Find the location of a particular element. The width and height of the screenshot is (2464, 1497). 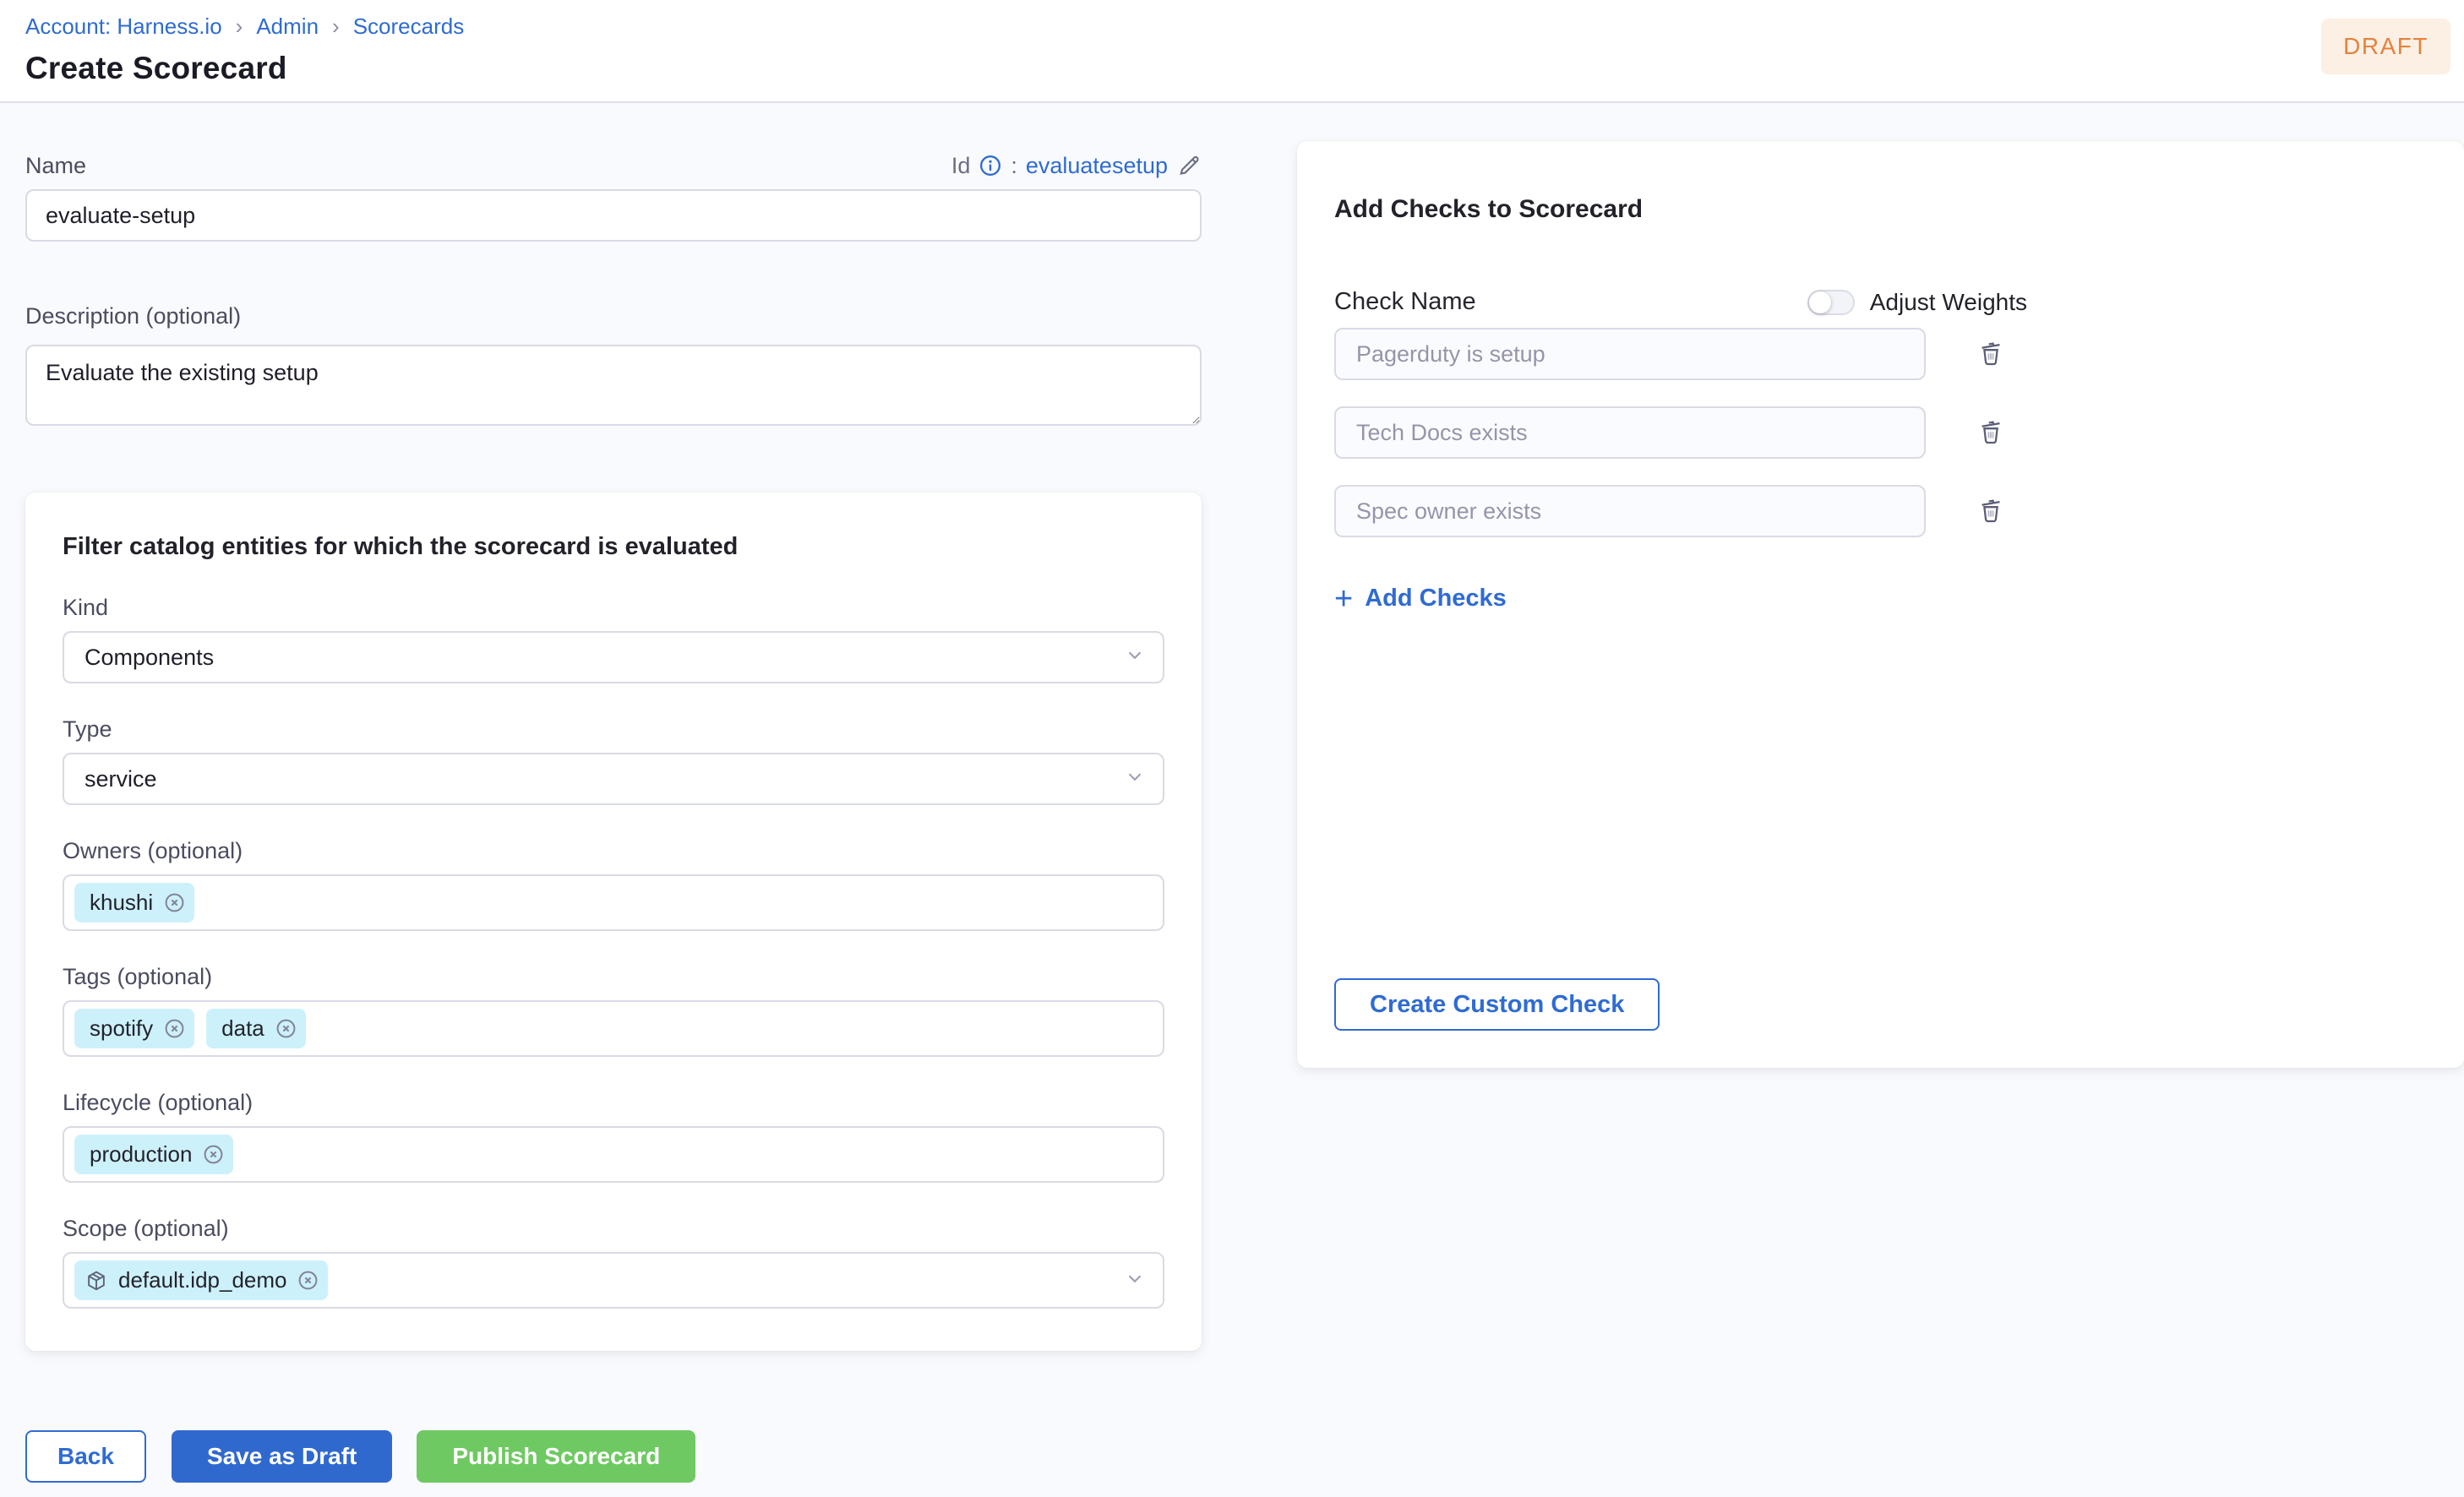

create-custom-check-button: Create Custom Check is located at coordinates (1497, 1005).